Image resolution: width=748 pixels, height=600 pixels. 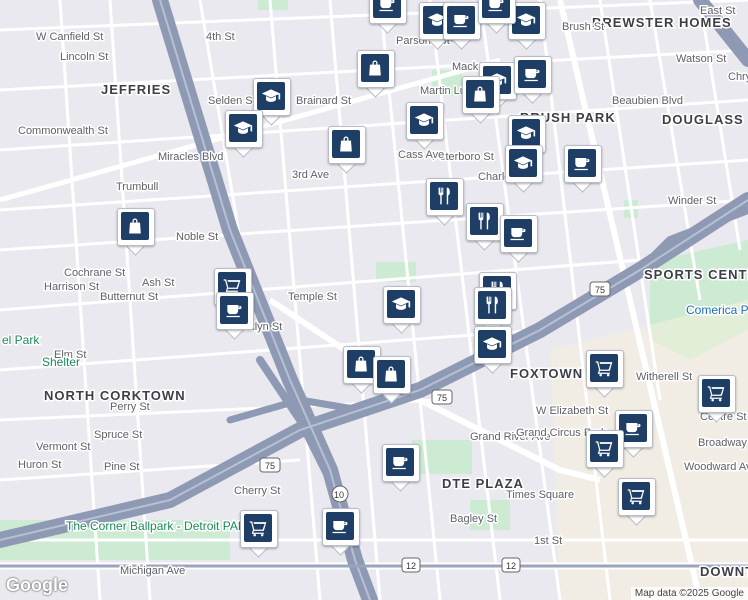 What do you see at coordinates (121, 467) in the screenshot?
I see `street-label: Pine St` at bounding box center [121, 467].